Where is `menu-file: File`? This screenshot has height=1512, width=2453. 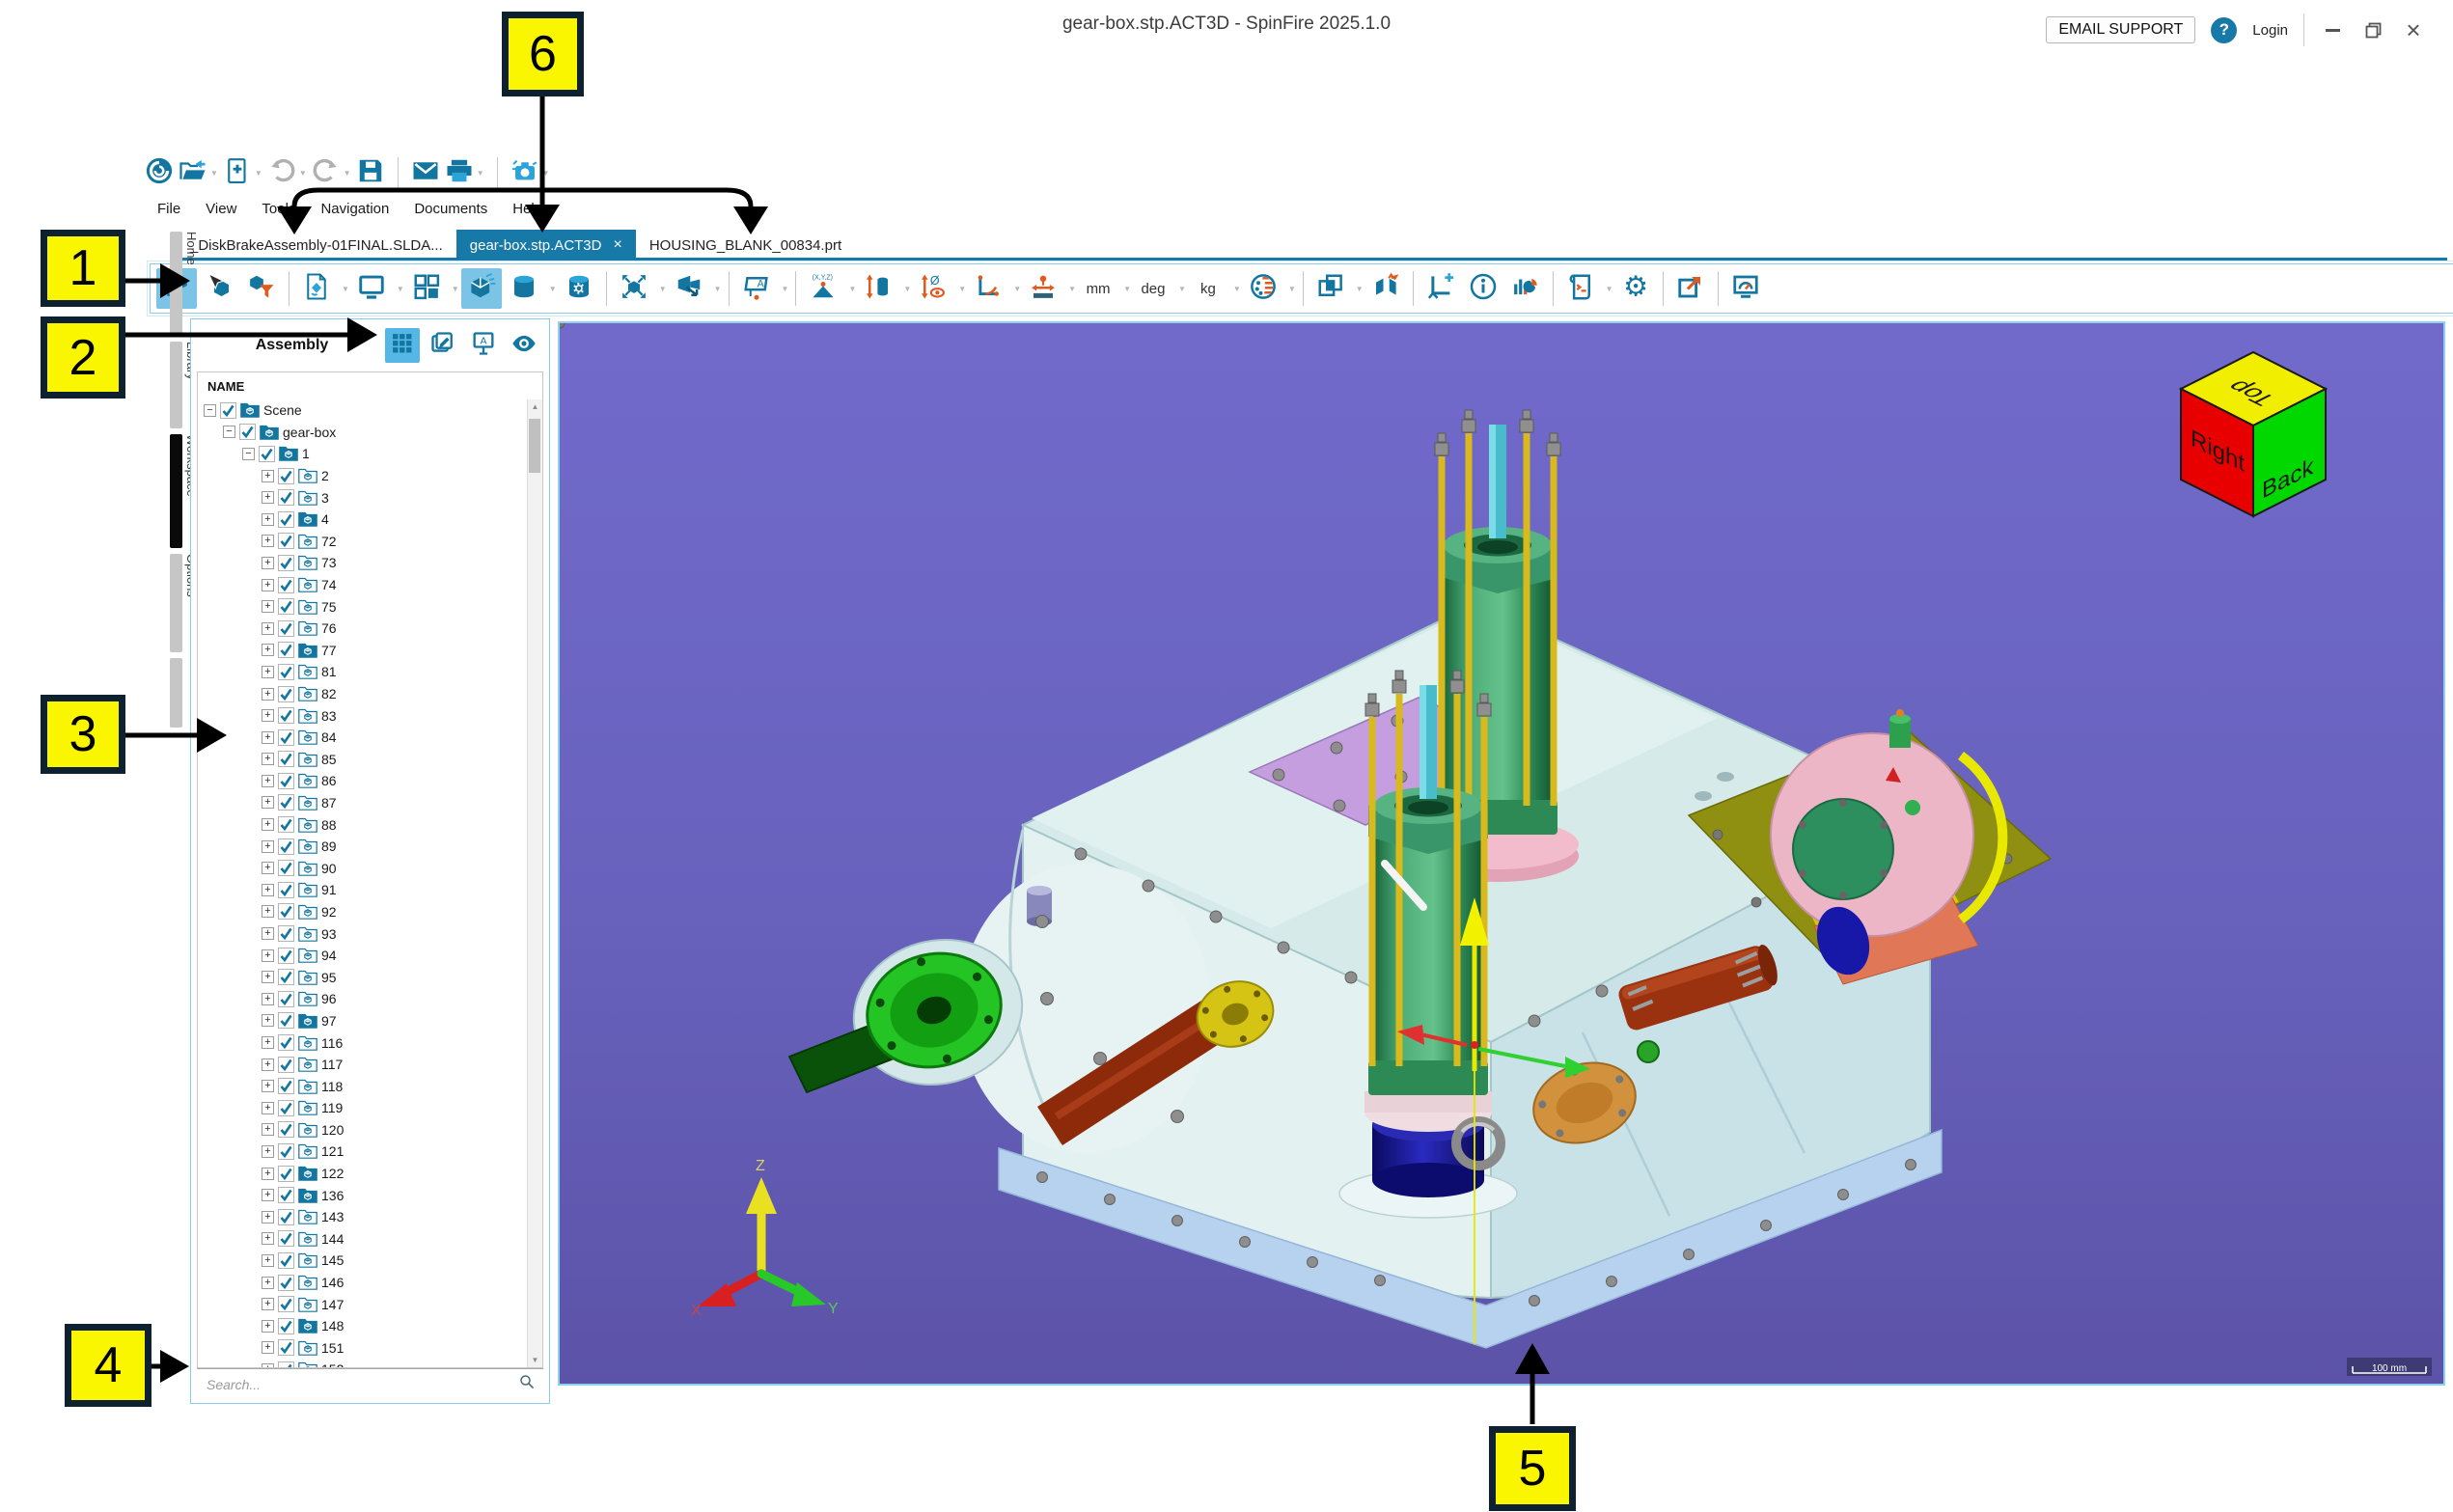 menu-file: File is located at coordinates (169, 209).